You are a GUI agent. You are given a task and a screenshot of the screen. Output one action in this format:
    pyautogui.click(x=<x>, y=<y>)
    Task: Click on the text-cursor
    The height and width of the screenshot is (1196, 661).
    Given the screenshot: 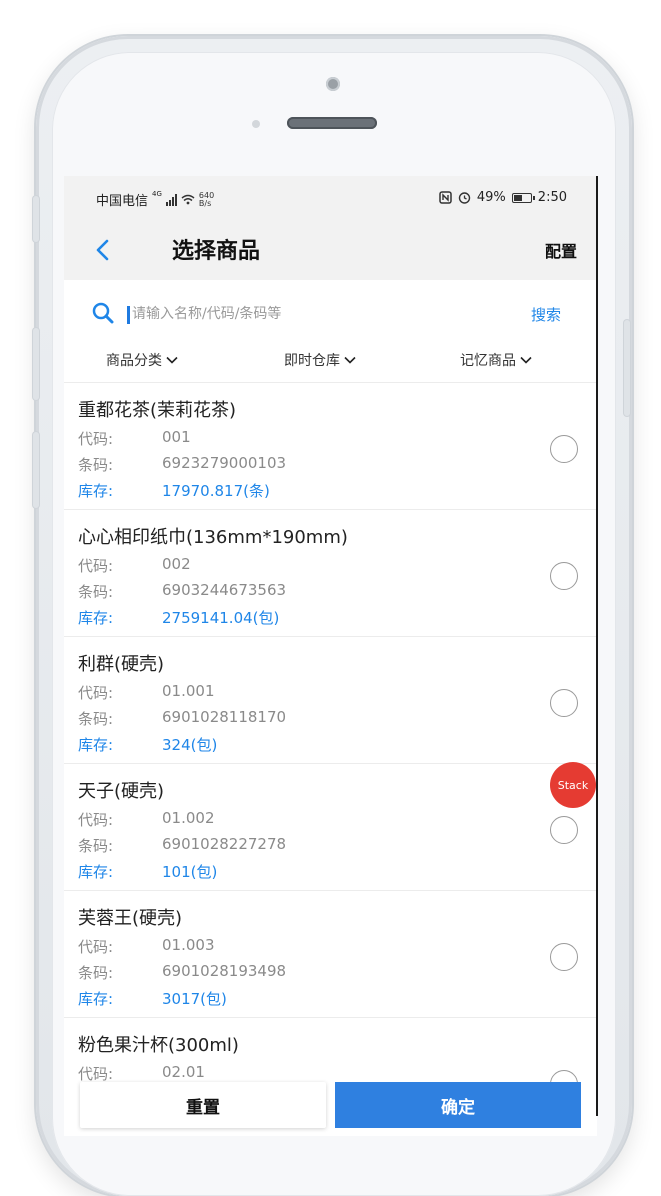 What is the action you would take?
    pyautogui.click(x=128, y=315)
    